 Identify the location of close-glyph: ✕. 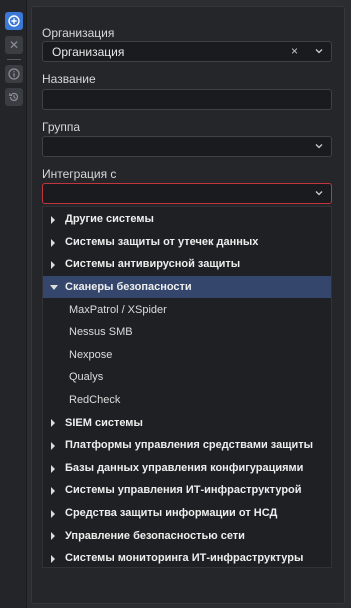
(14, 45).